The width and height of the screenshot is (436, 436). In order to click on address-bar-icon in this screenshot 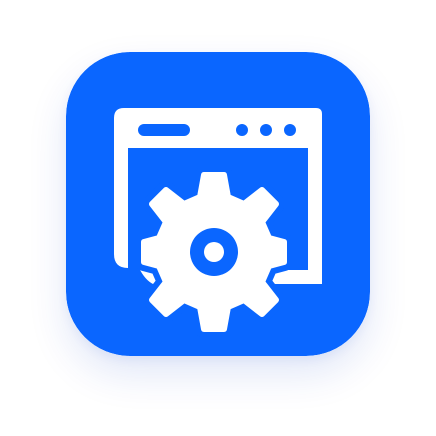, I will do `click(164, 130)`.